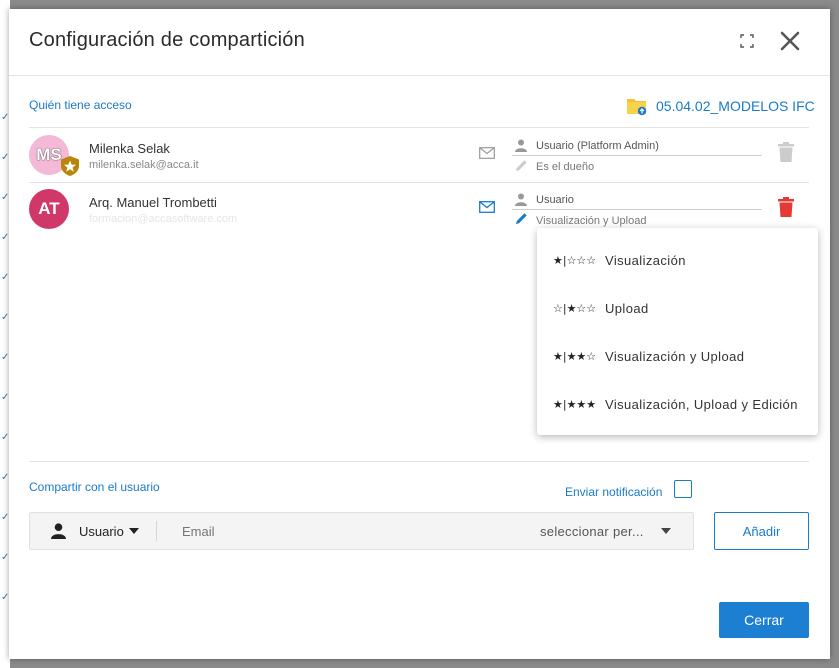  What do you see at coordinates (790, 41) in the screenshot?
I see `close-icon` at bounding box center [790, 41].